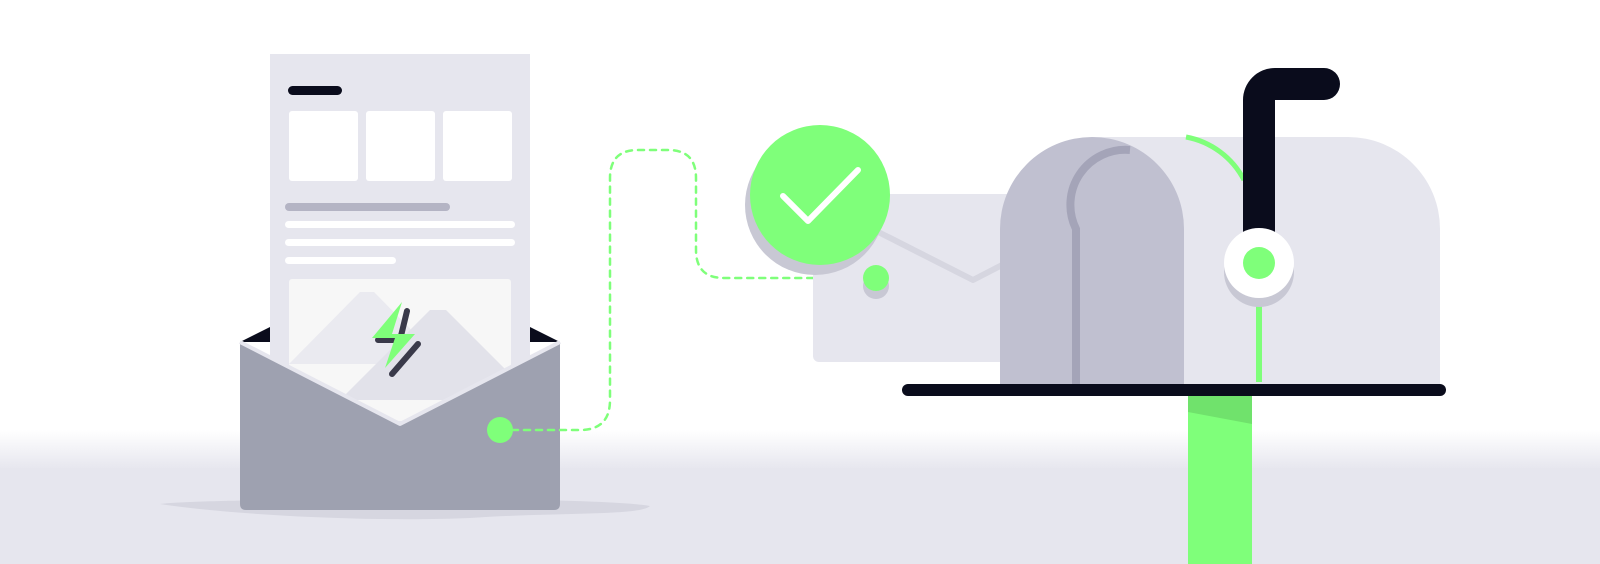  What do you see at coordinates (1092, 261) in the screenshot?
I see `mailbox-door` at bounding box center [1092, 261].